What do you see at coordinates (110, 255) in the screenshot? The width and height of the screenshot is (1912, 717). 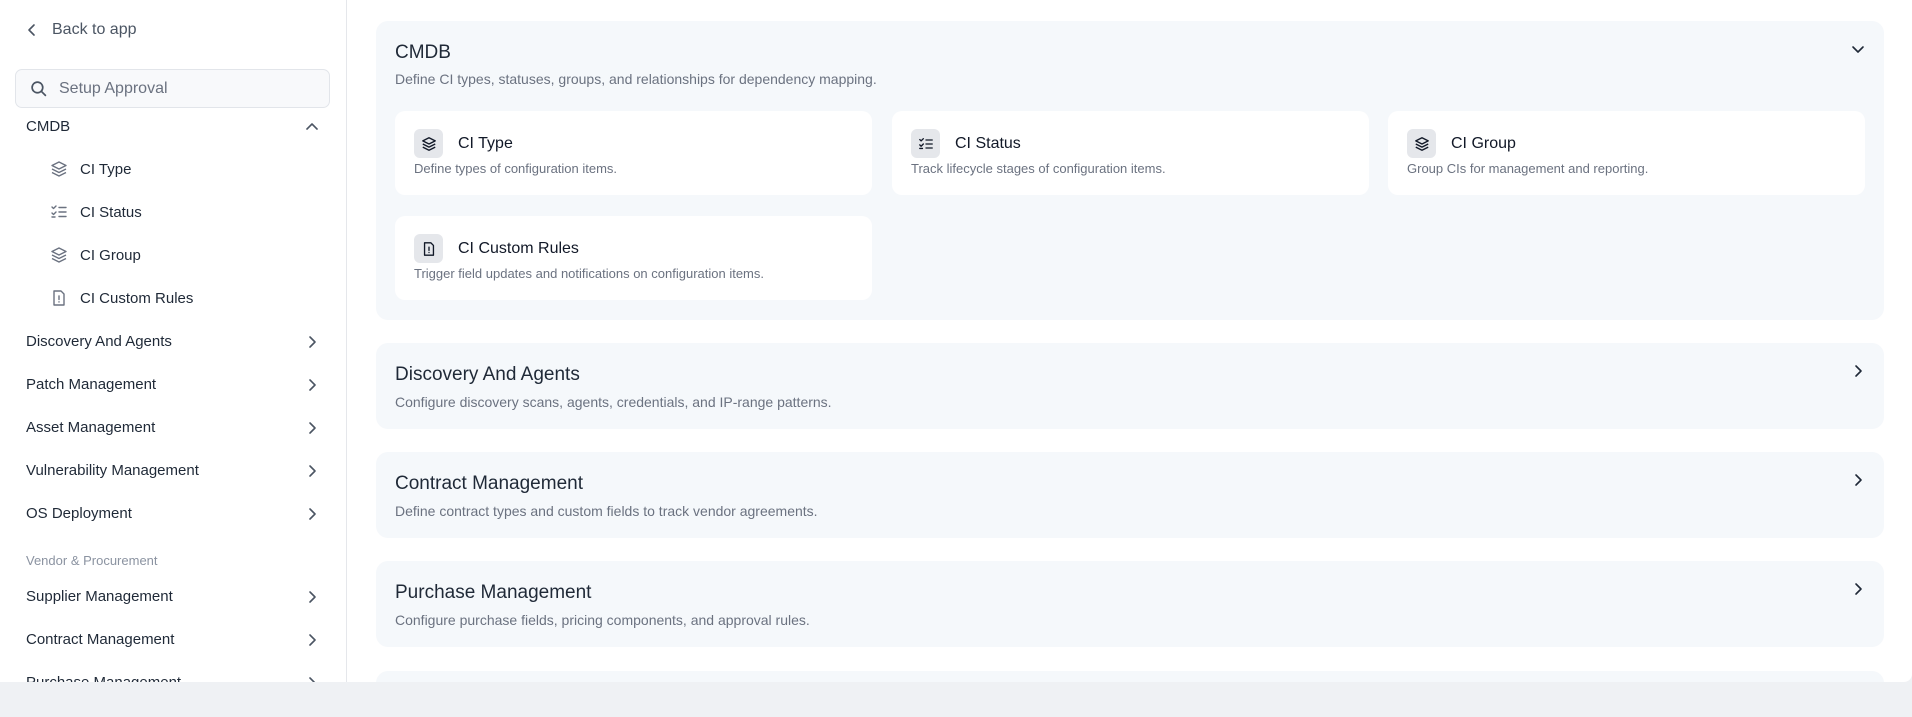 I see `sidebar-item-label: CI Group` at bounding box center [110, 255].